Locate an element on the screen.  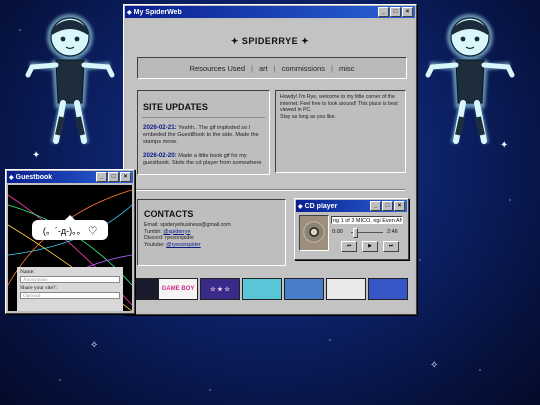
update-date: 2026-02-21: is located at coordinates (160, 127).